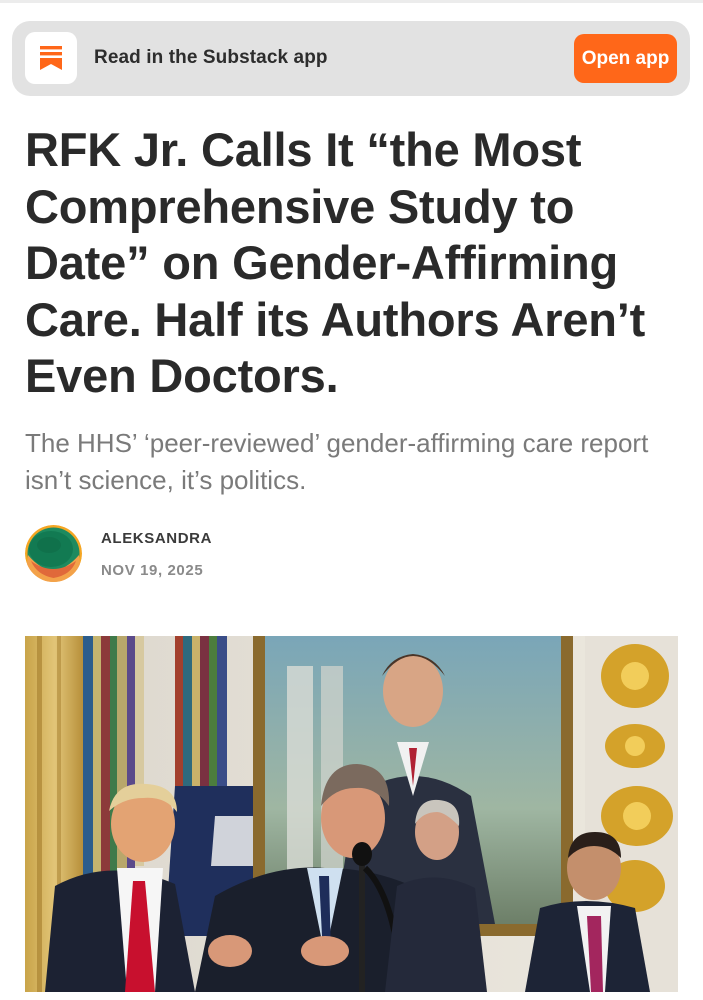  Describe the element at coordinates (211, 57) in the screenshot. I see `banner-text: Read in the Substack app` at that location.